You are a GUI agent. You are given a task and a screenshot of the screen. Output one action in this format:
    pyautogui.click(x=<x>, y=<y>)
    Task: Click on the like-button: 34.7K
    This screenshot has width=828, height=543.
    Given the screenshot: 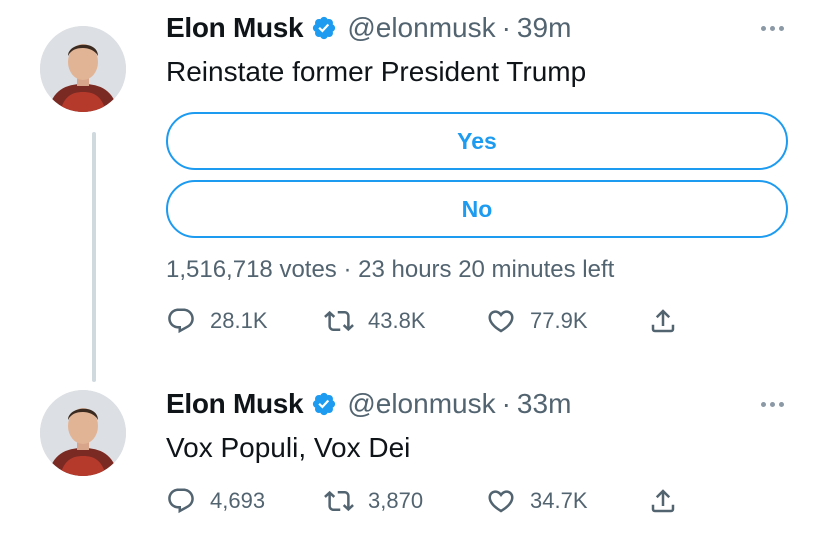 What is the action you would take?
    pyautogui.click(x=537, y=501)
    